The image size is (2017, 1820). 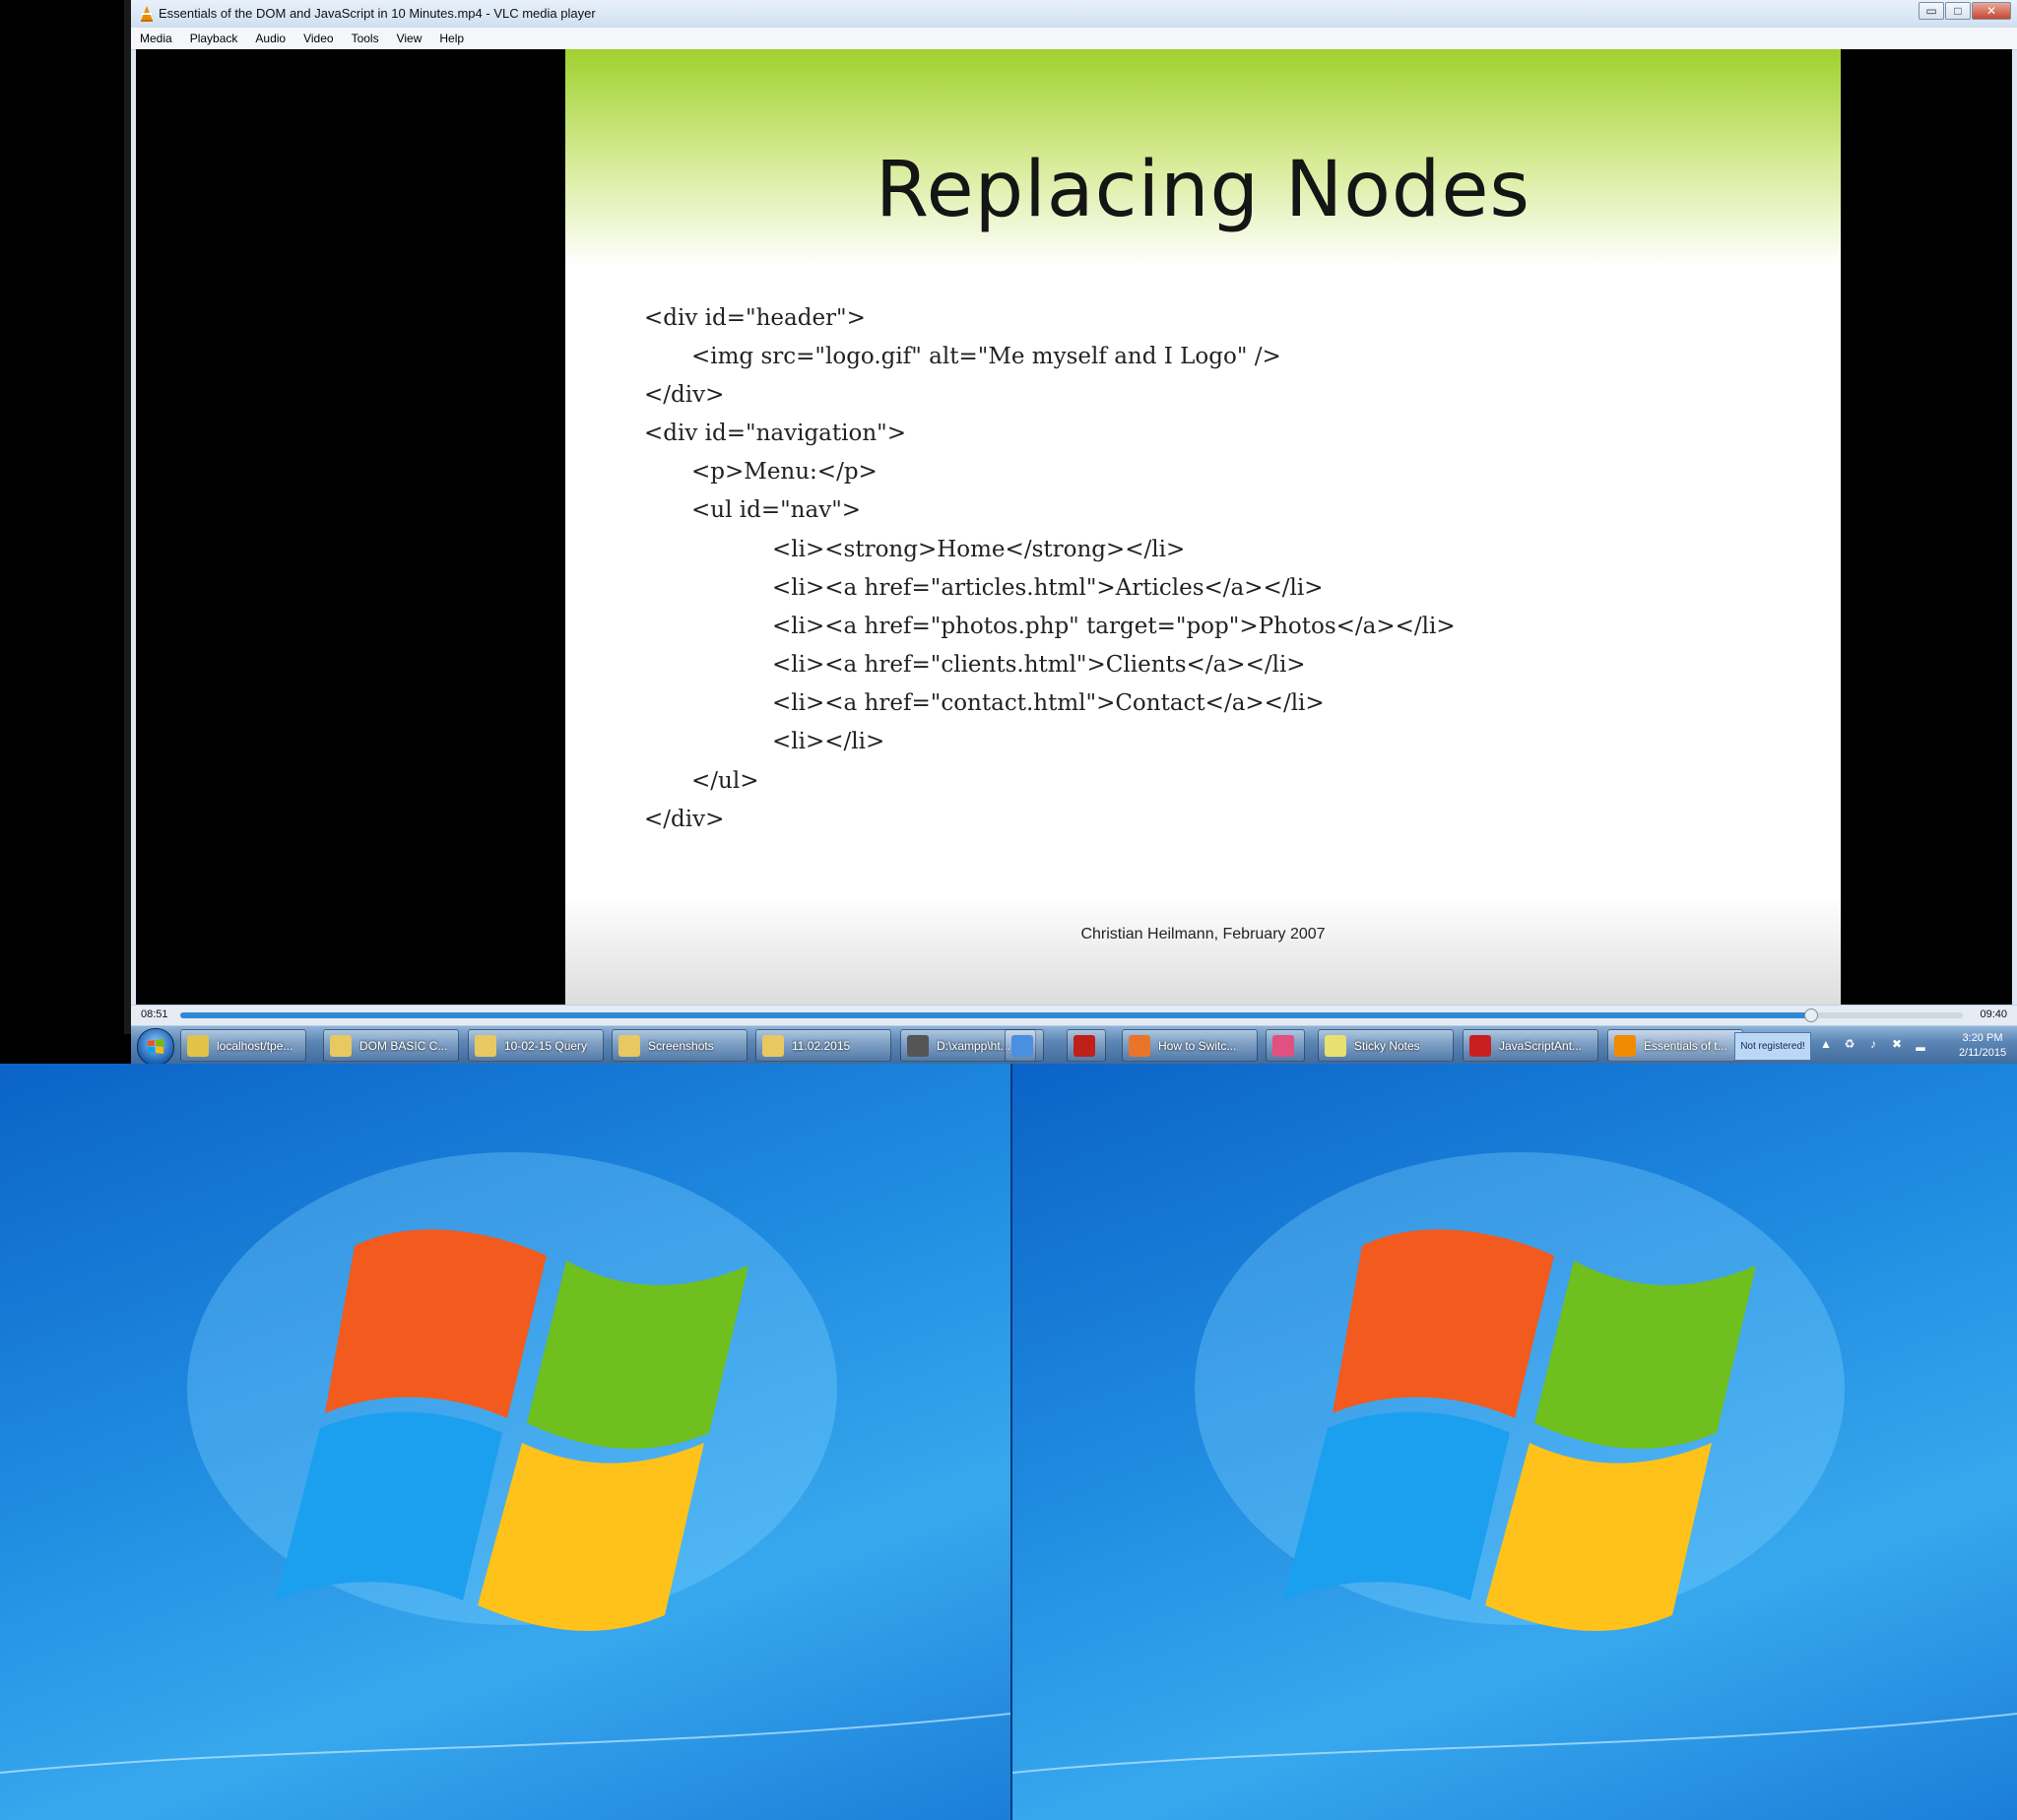 I want to click on chrome-icon, so click(x=198, y=1045).